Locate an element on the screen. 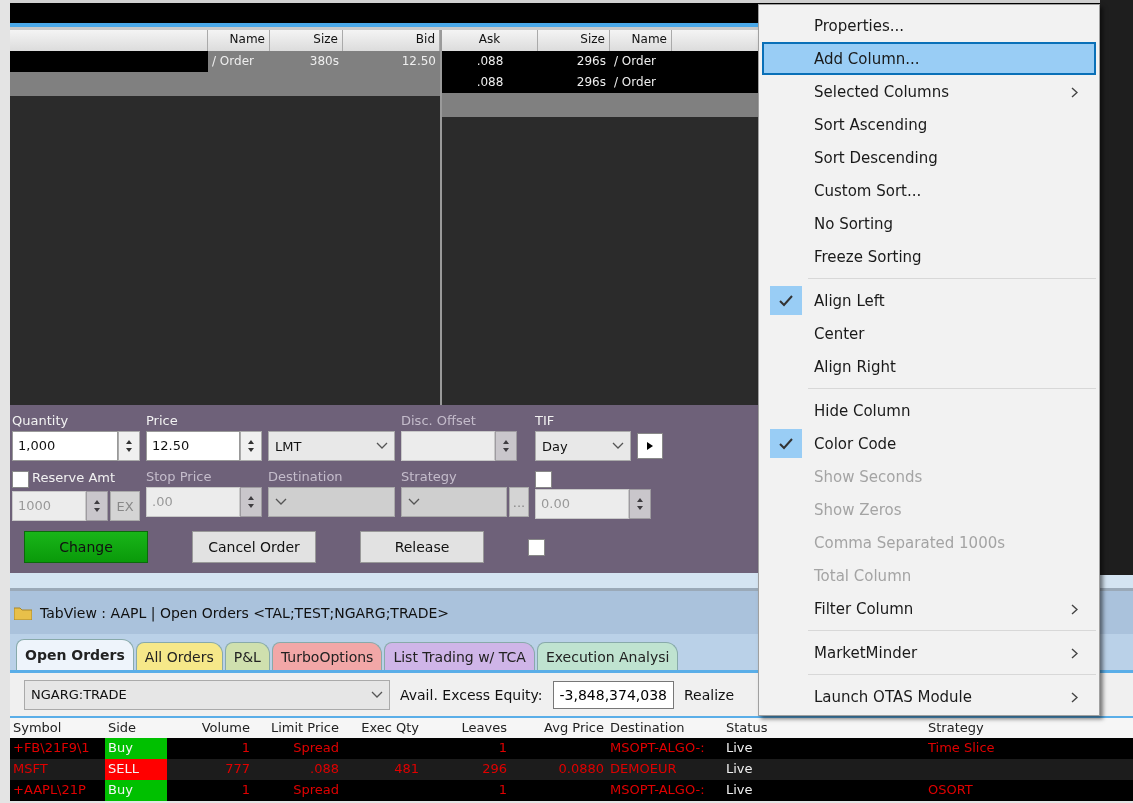 The width and height of the screenshot is (1133, 803). check-icon is located at coordinates (786, 300).